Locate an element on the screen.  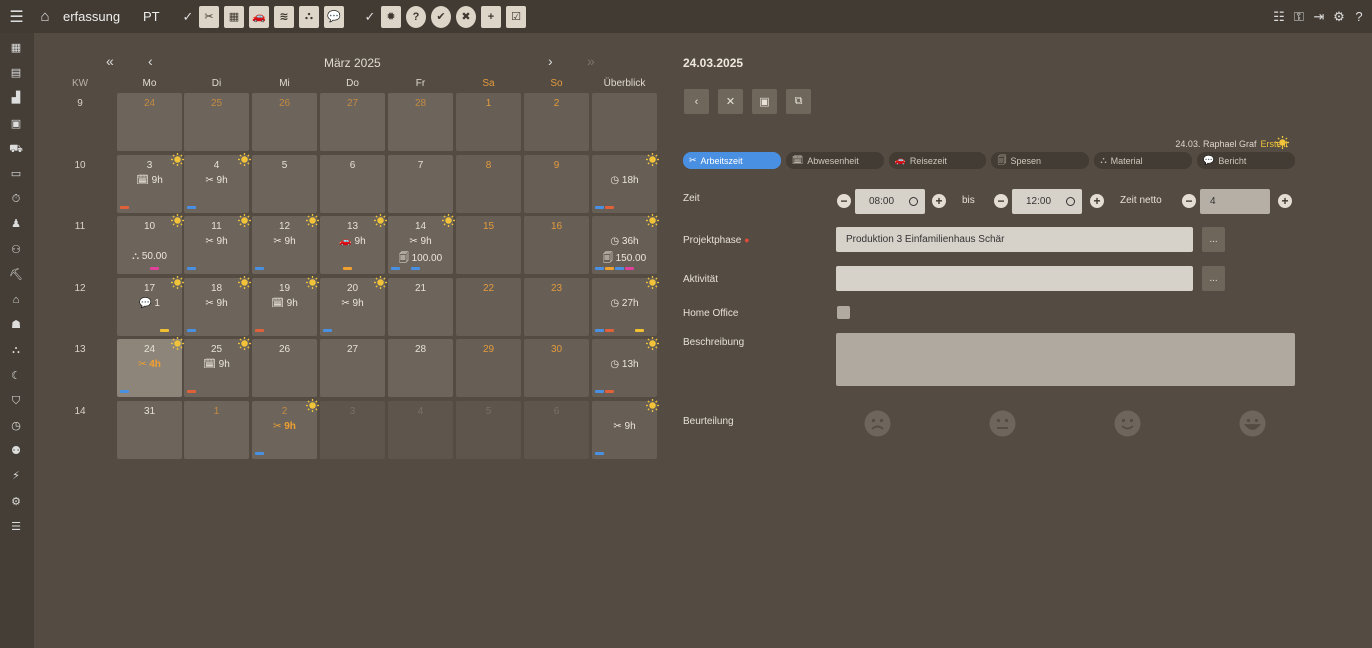
list-icon: ☰ is located at coordinates (16, 527).